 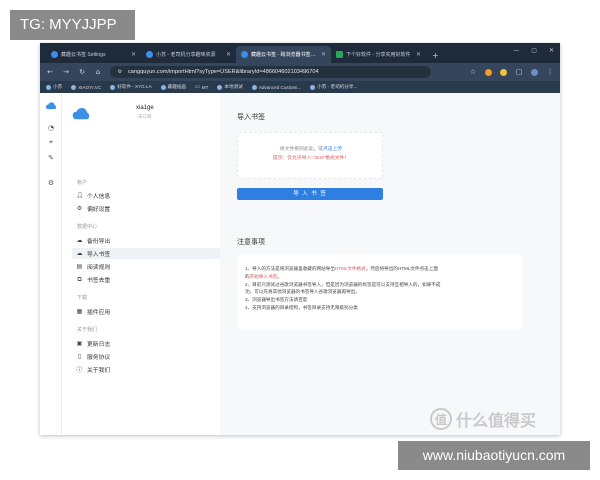 What do you see at coordinates (146, 253) in the screenshot?
I see `sidebar-item-import-bookmarks: ☁ 导入书签` at bounding box center [146, 253].